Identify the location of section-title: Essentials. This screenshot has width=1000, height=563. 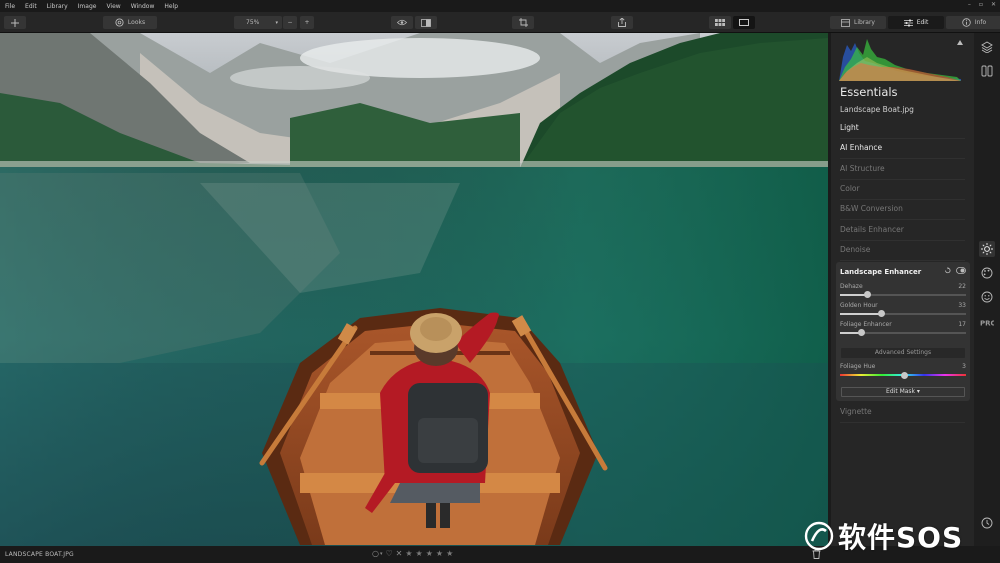
(869, 92).